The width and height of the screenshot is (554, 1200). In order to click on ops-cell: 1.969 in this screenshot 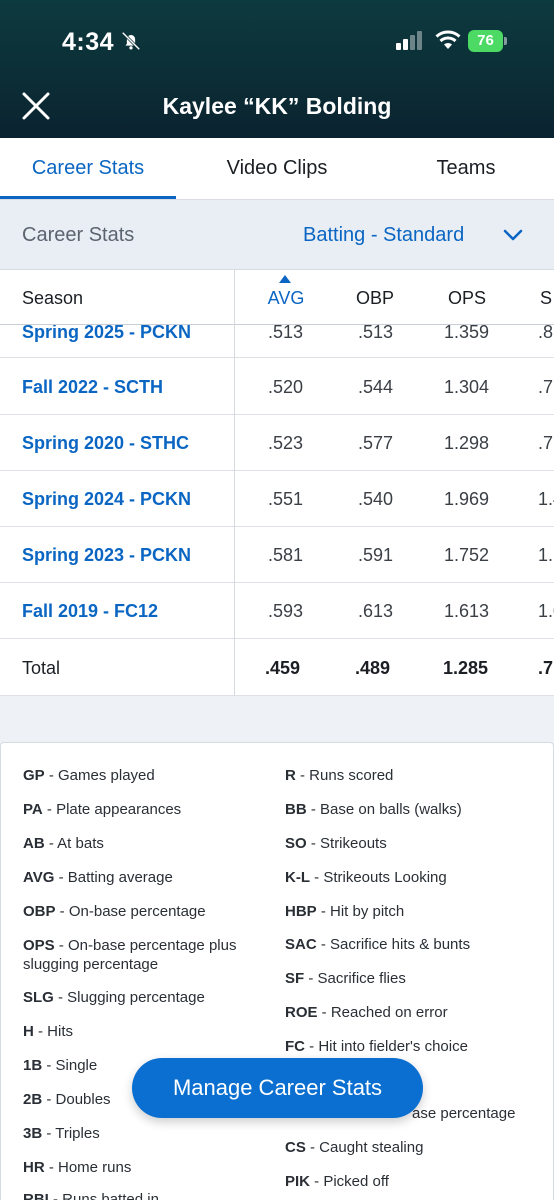, I will do `click(467, 499)`.